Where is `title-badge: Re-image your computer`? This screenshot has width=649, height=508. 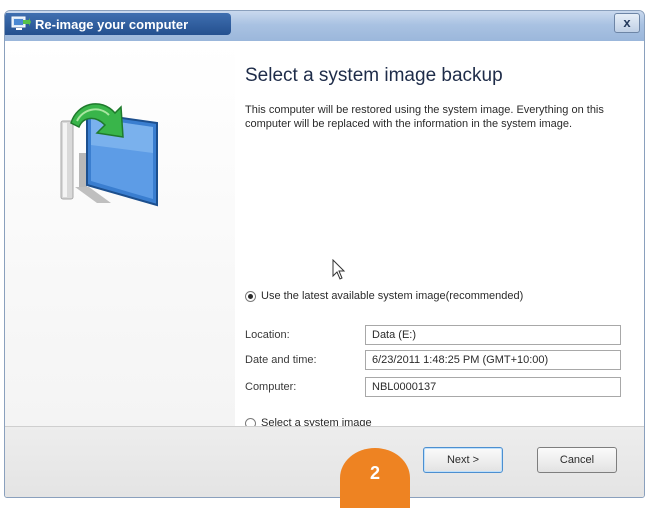
title-badge: Re-image your computer is located at coordinates (118, 24).